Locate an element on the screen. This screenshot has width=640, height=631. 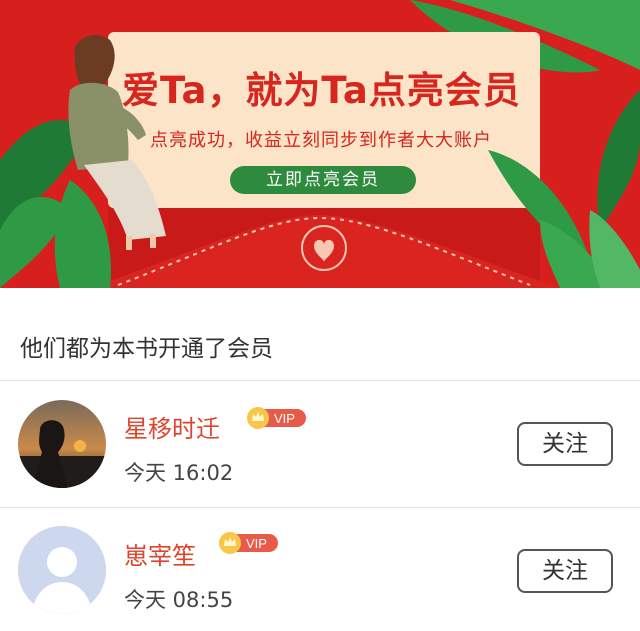
default-user-icon is located at coordinates (62, 570).